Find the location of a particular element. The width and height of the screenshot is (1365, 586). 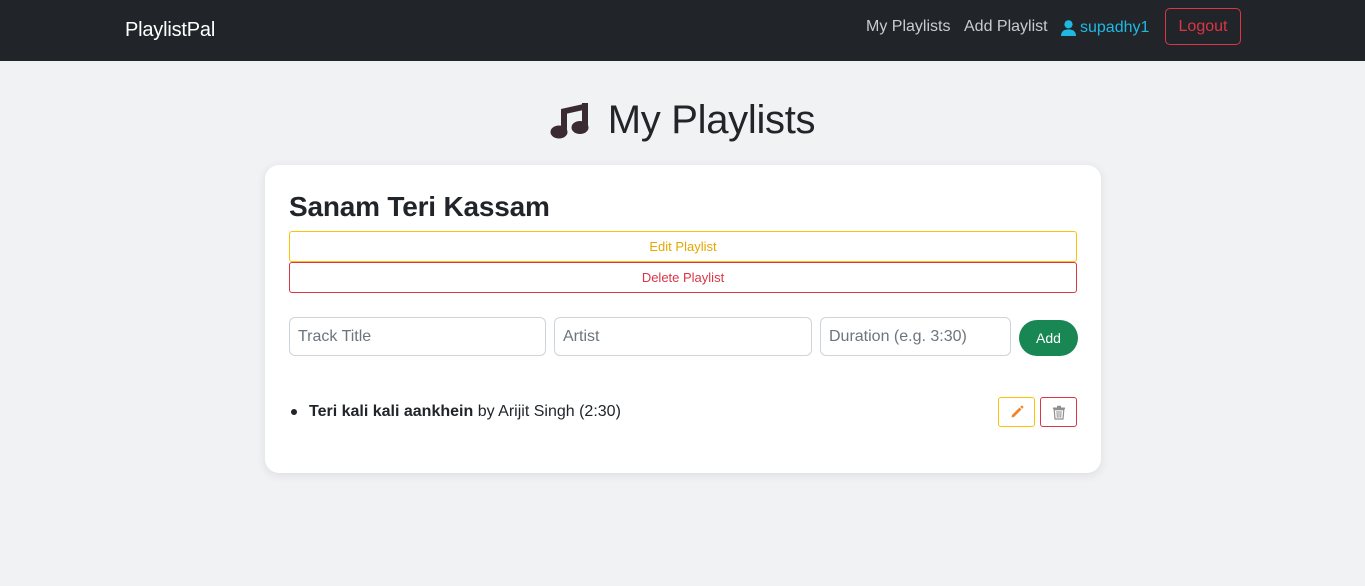

delete-playlist-button: Delete Playlist is located at coordinates (683, 277).